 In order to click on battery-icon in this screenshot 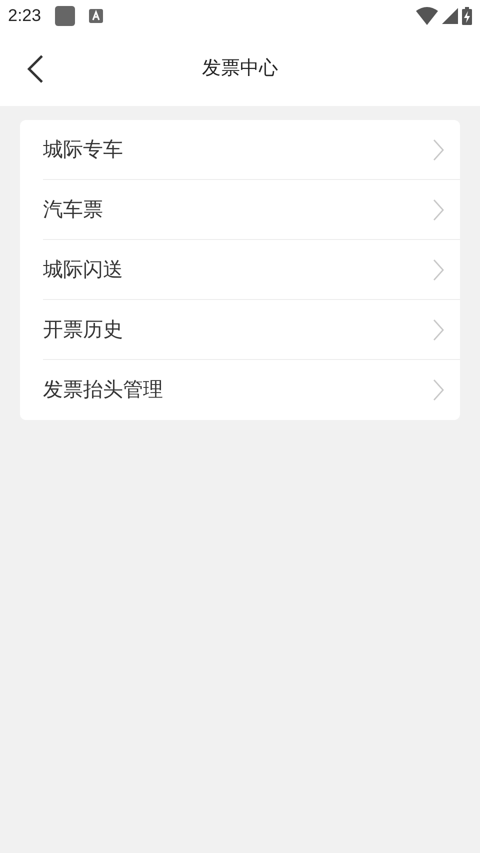, I will do `click(467, 16)`.